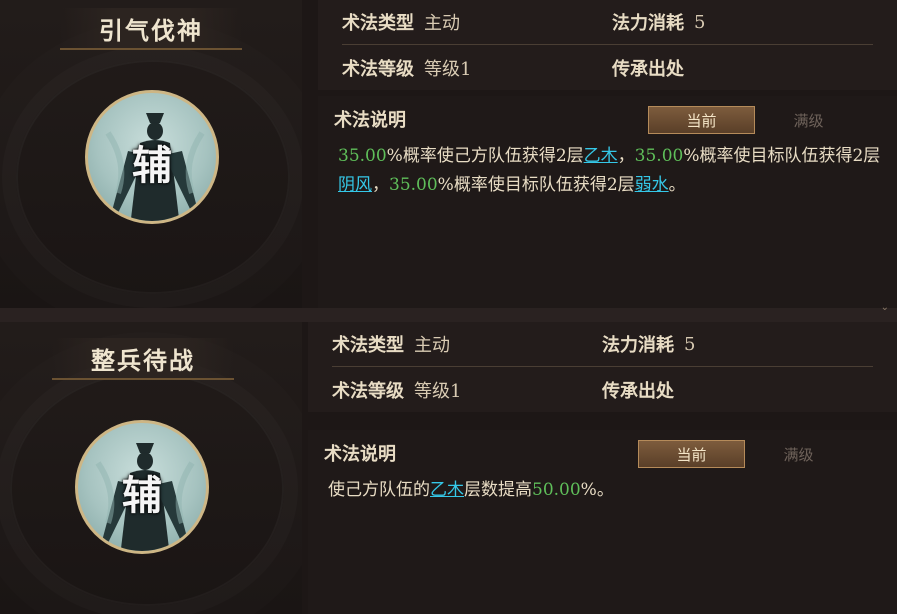  What do you see at coordinates (379, 490) in the screenshot?
I see `description-fragment: 使己方队伍的` at bounding box center [379, 490].